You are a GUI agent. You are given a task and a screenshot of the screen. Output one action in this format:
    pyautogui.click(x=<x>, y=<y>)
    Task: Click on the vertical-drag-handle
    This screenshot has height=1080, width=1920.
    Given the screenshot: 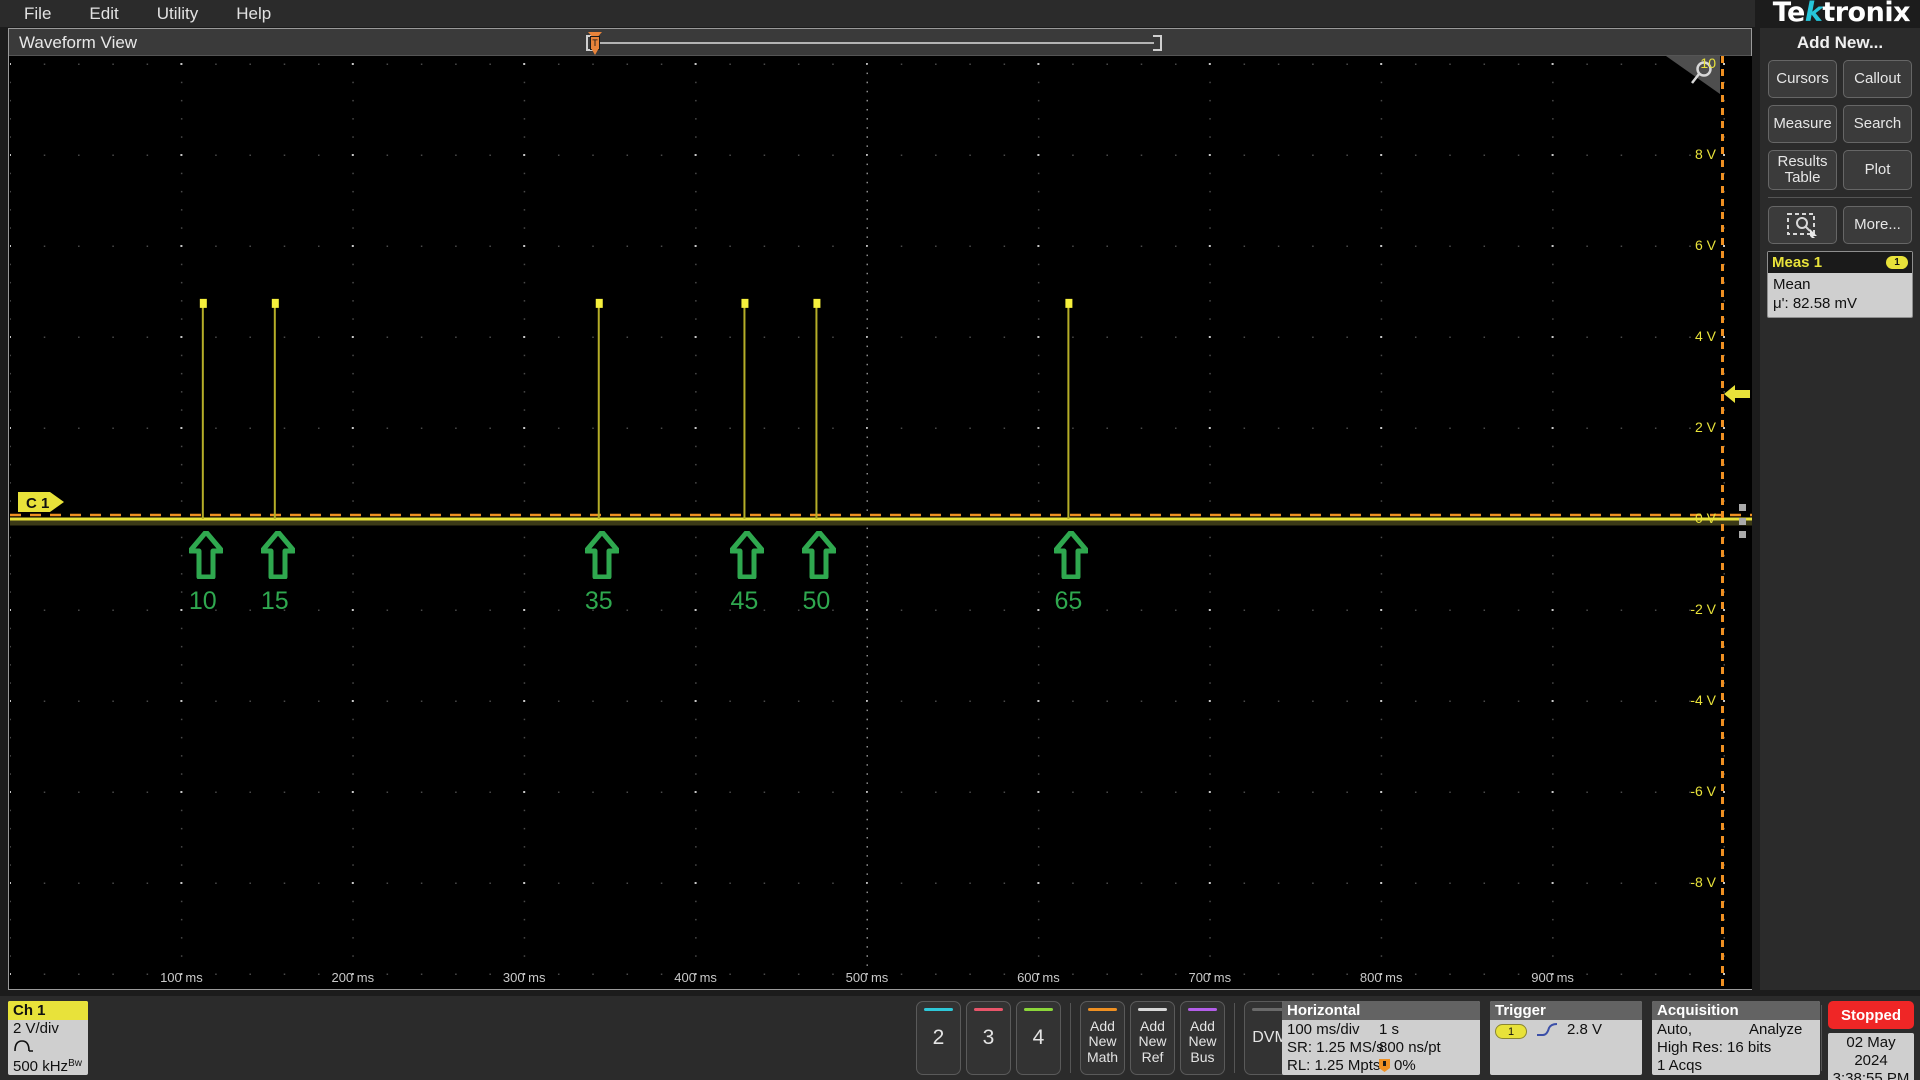 What is the action you would take?
    pyautogui.click(x=1743, y=521)
    